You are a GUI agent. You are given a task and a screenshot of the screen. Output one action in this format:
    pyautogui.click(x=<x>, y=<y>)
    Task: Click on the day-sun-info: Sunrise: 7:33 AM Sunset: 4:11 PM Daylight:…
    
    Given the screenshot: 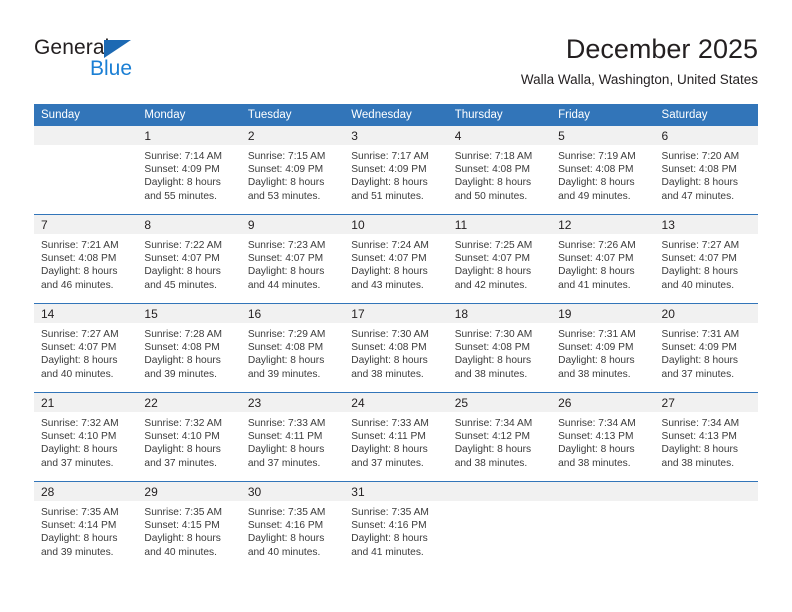 What is the action you would take?
    pyautogui.click(x=395, y=441)
    